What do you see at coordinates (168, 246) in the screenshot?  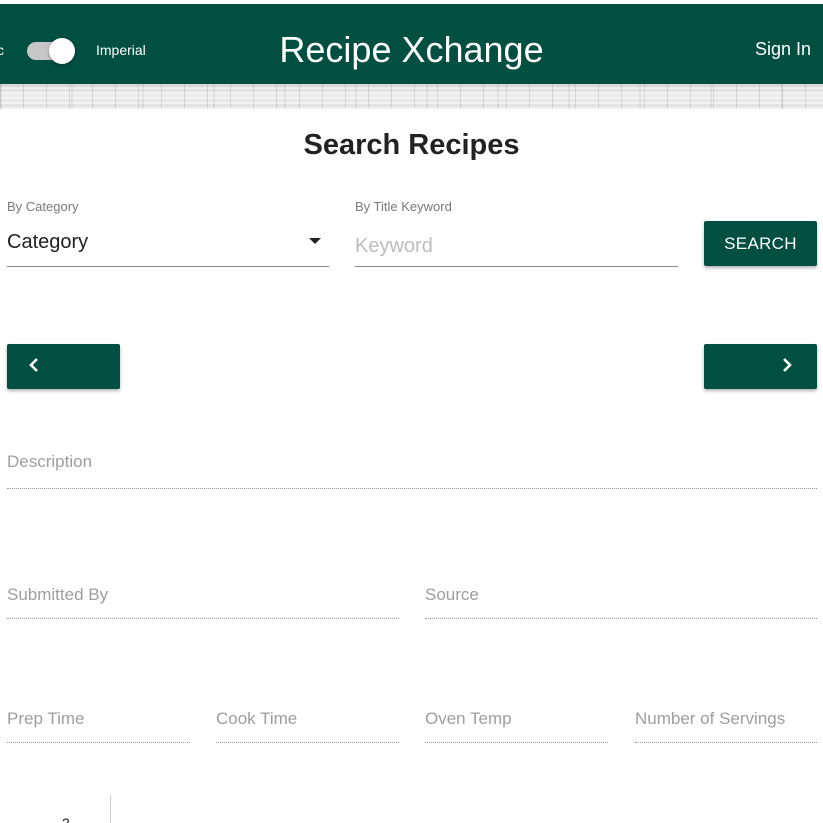 I see `category-select: Category` at bounding box center [168, 246].